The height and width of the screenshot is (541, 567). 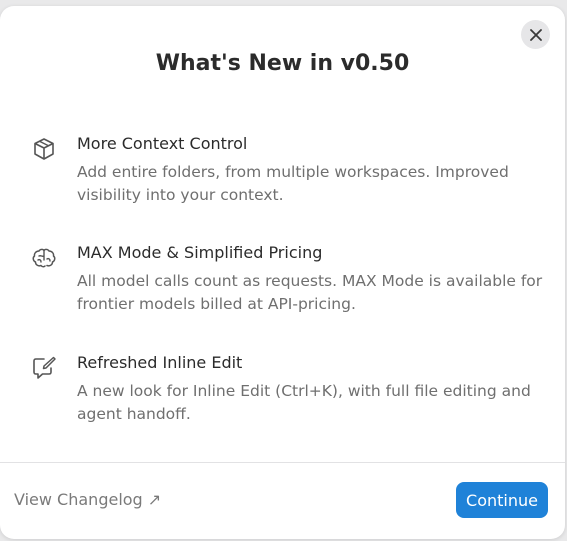 What do you see at coordinates (44, 367) in the screenshot?
I see `edit-bubble-icon` at bounding box center [44, 367].